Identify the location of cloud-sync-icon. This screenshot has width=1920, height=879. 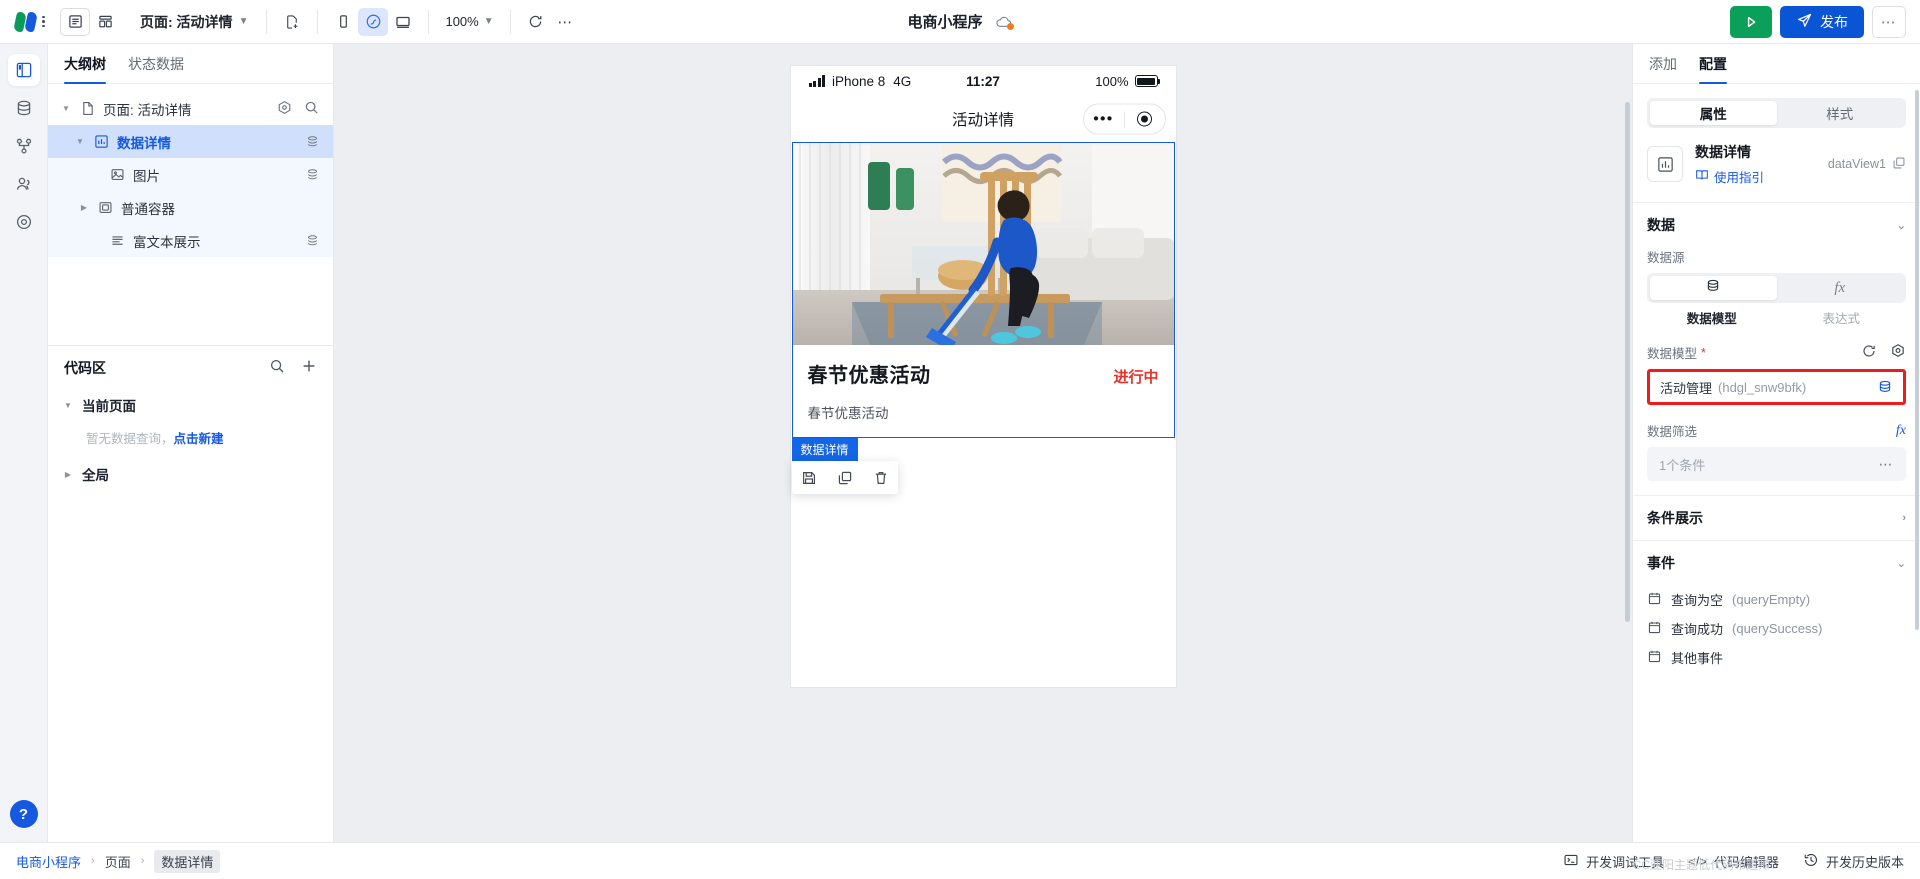
(1004, 22).